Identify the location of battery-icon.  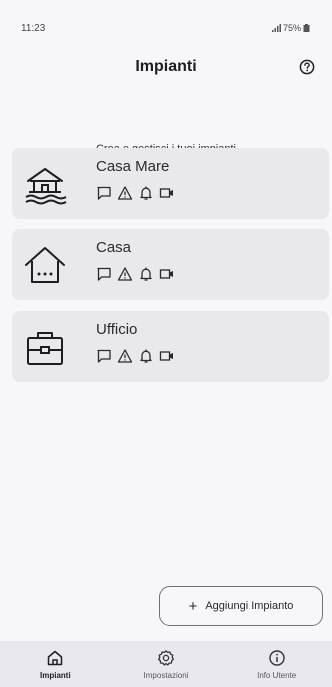
(306, 28).